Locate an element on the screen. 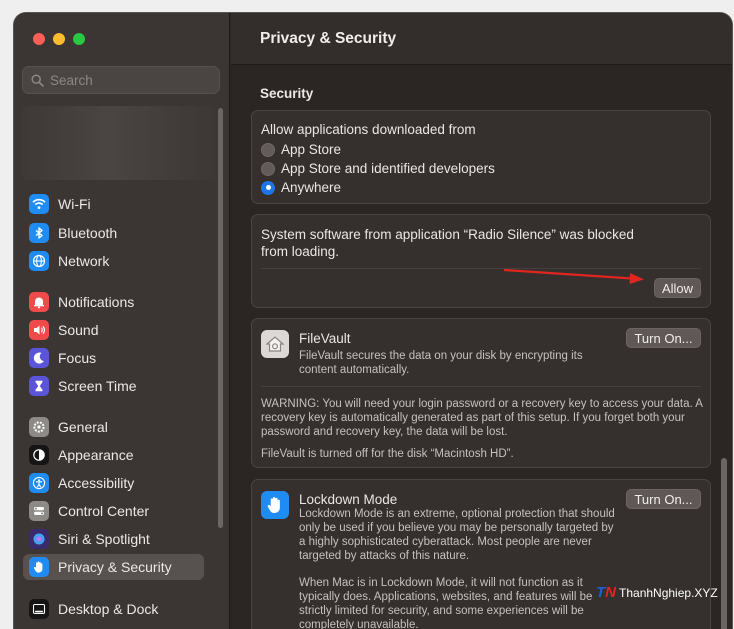  sidebar-item-focus: Focus is located at coordinates (113, 358).